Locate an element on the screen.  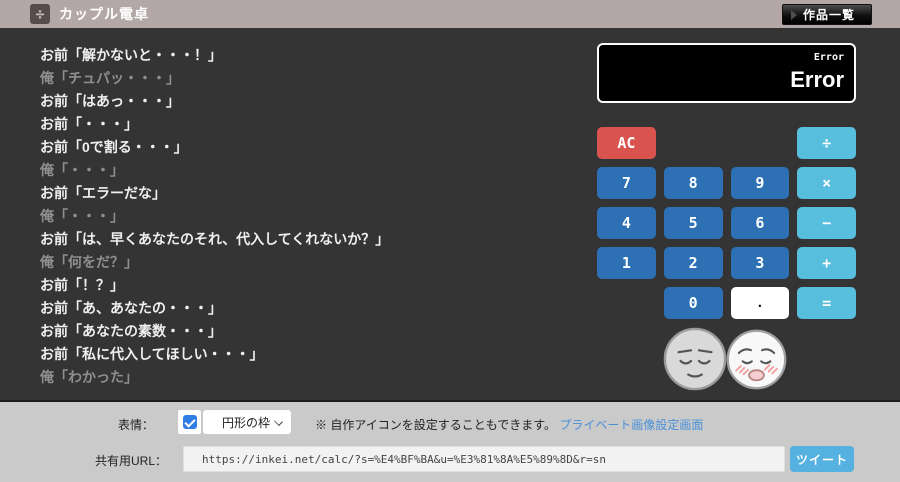
key-plus: + is located at coordinates (826, 263).